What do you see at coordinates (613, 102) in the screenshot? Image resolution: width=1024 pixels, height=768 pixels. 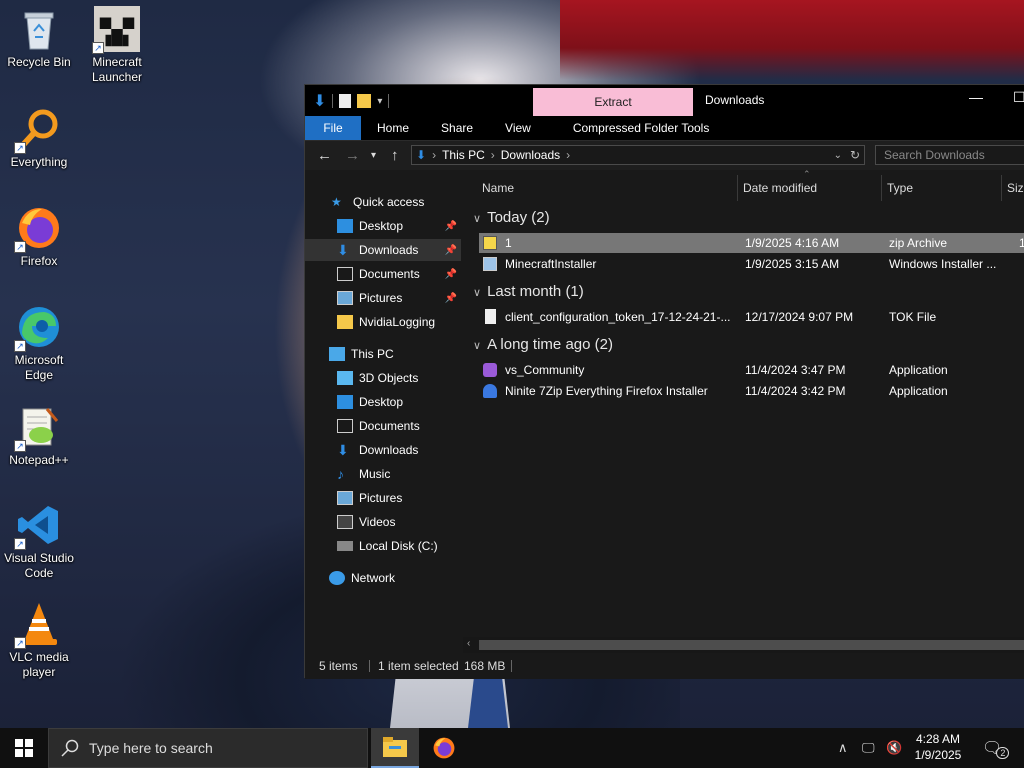 I see `extract-contextual-tab: Extract` at bounding box center [613, 102].